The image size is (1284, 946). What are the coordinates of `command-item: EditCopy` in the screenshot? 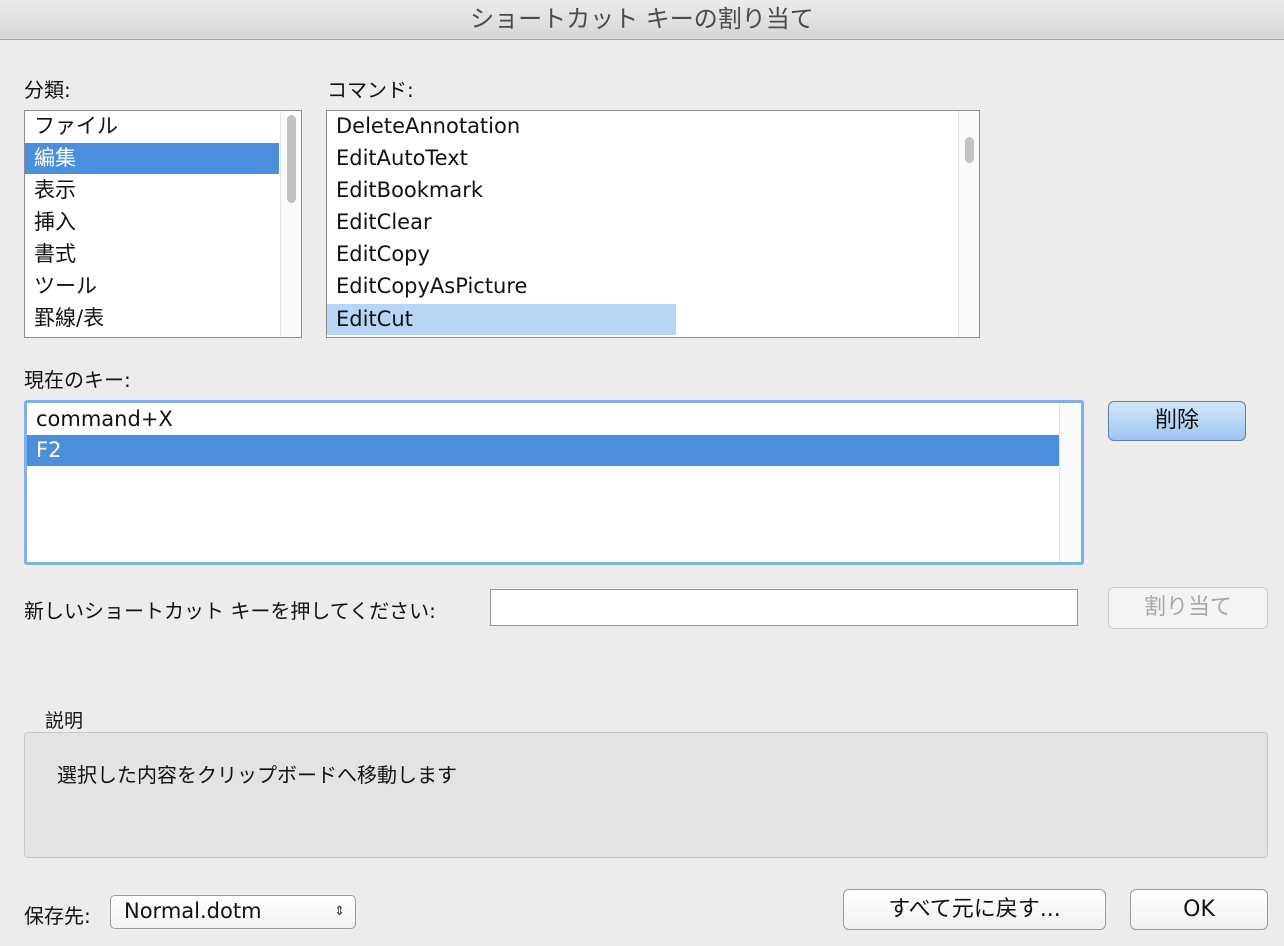 It's located at (642, 254).